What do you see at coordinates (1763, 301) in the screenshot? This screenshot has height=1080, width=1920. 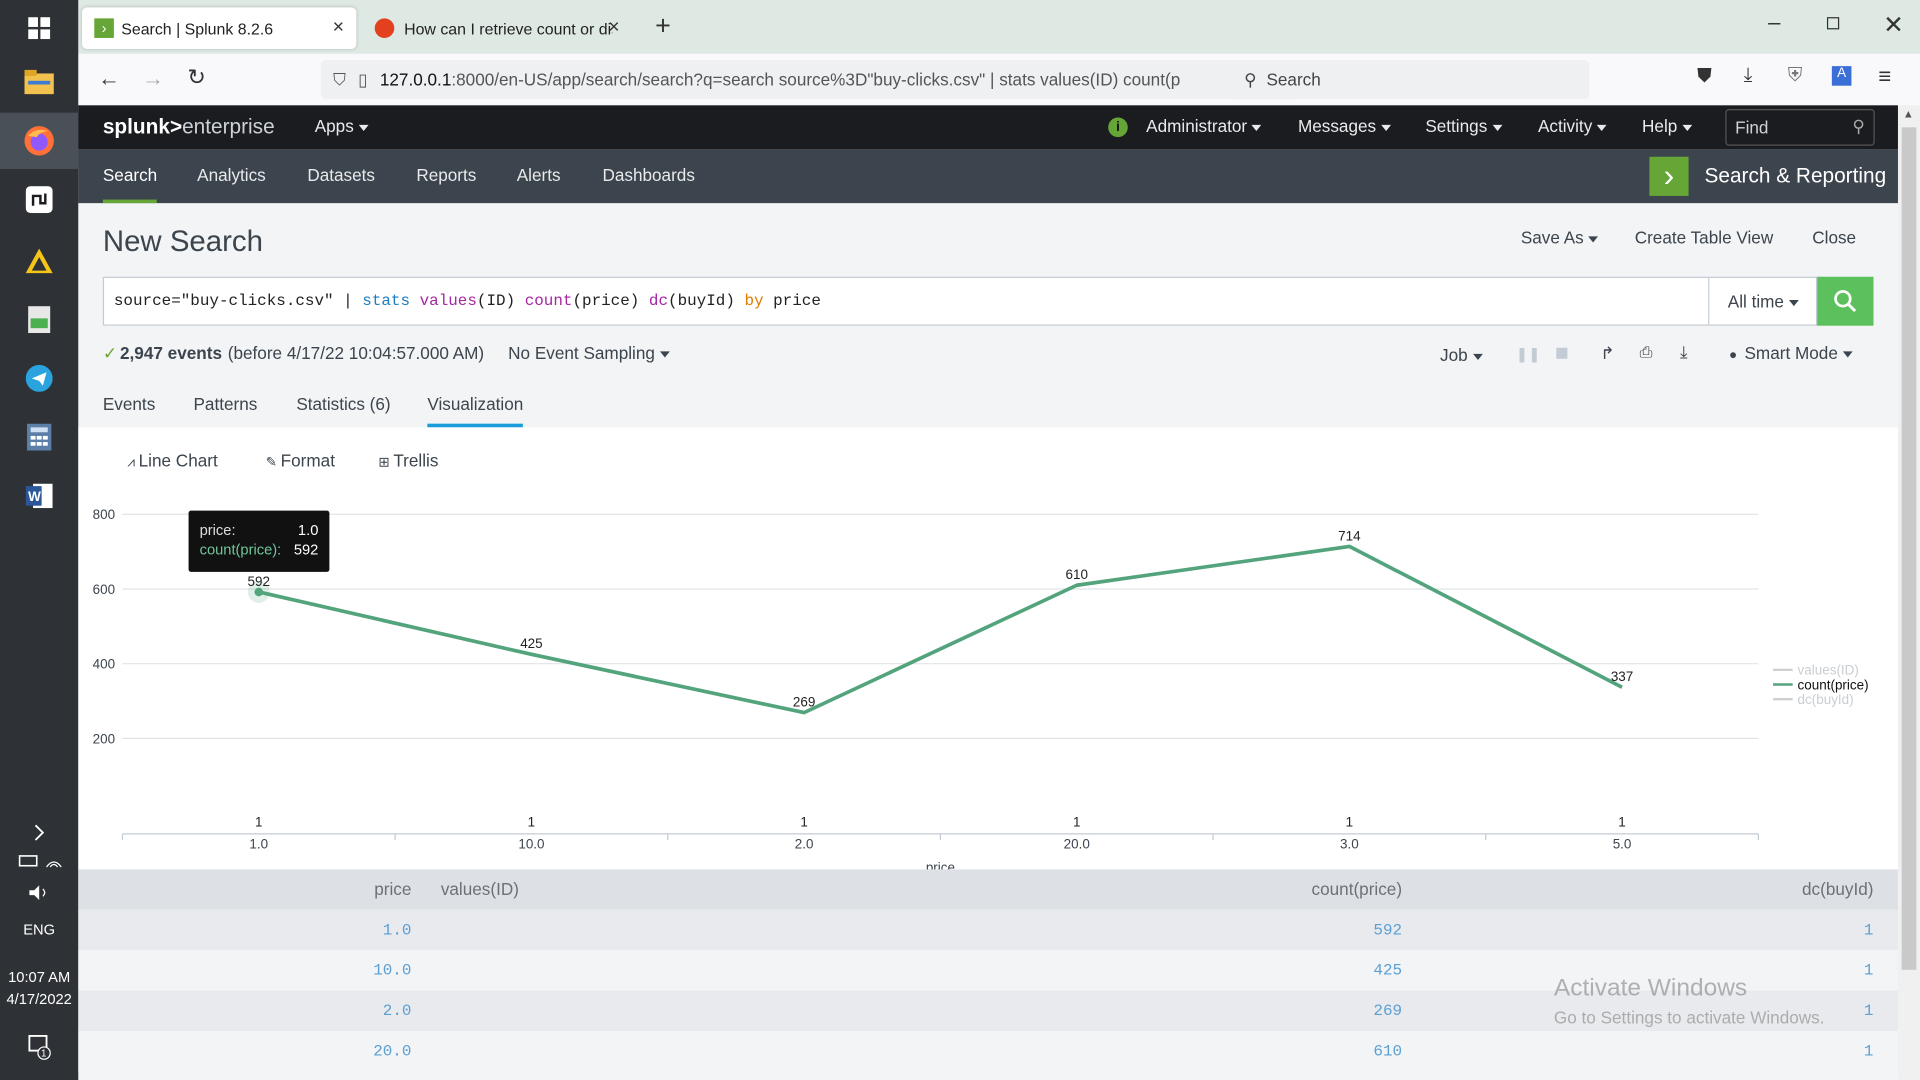 I see `time-range-picker: All time` at bounding box center [1763, 301].